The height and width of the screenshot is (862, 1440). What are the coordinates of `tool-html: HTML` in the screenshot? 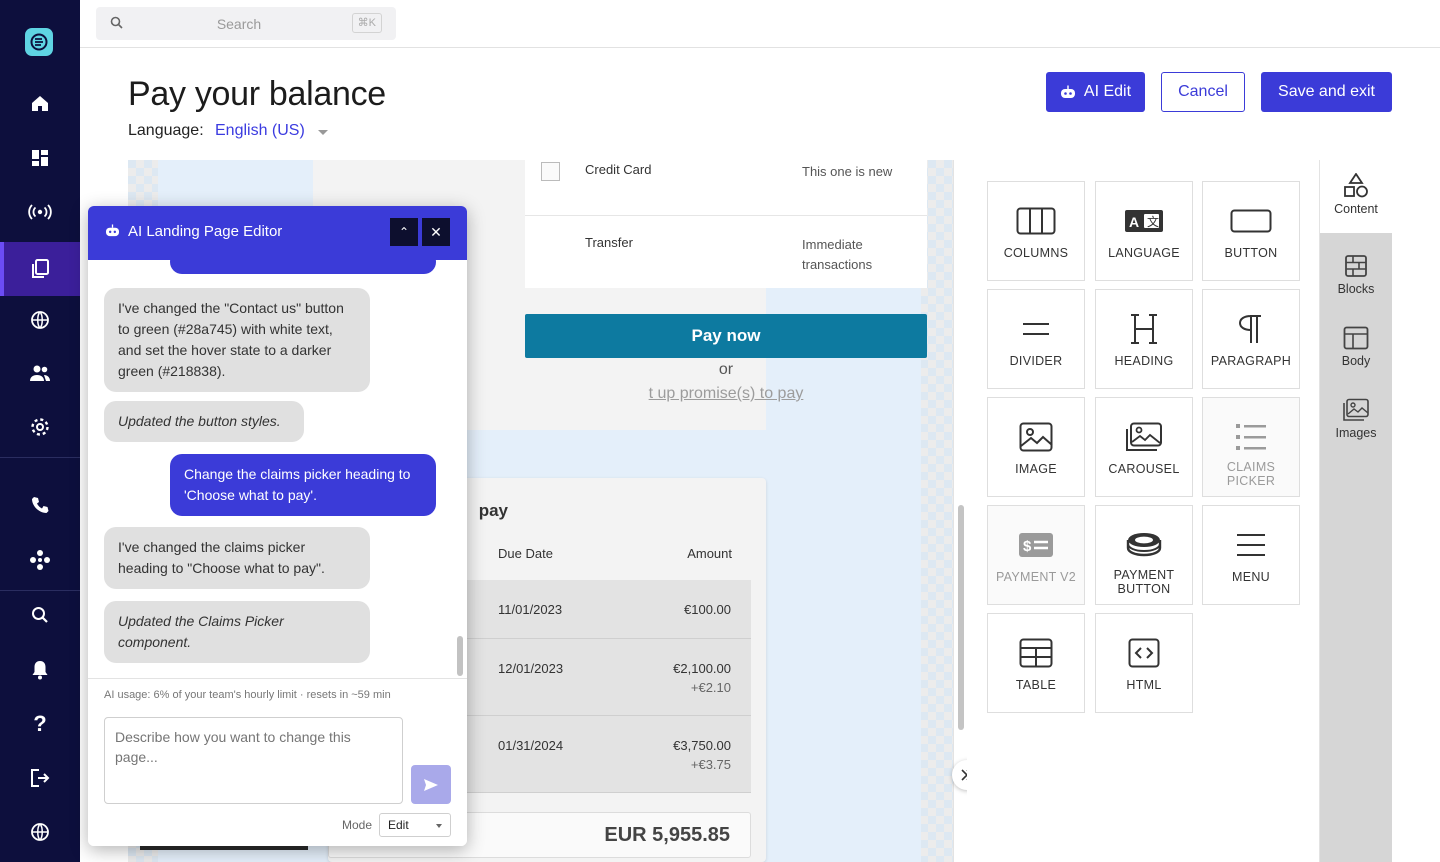 It's located at (1144, 663).